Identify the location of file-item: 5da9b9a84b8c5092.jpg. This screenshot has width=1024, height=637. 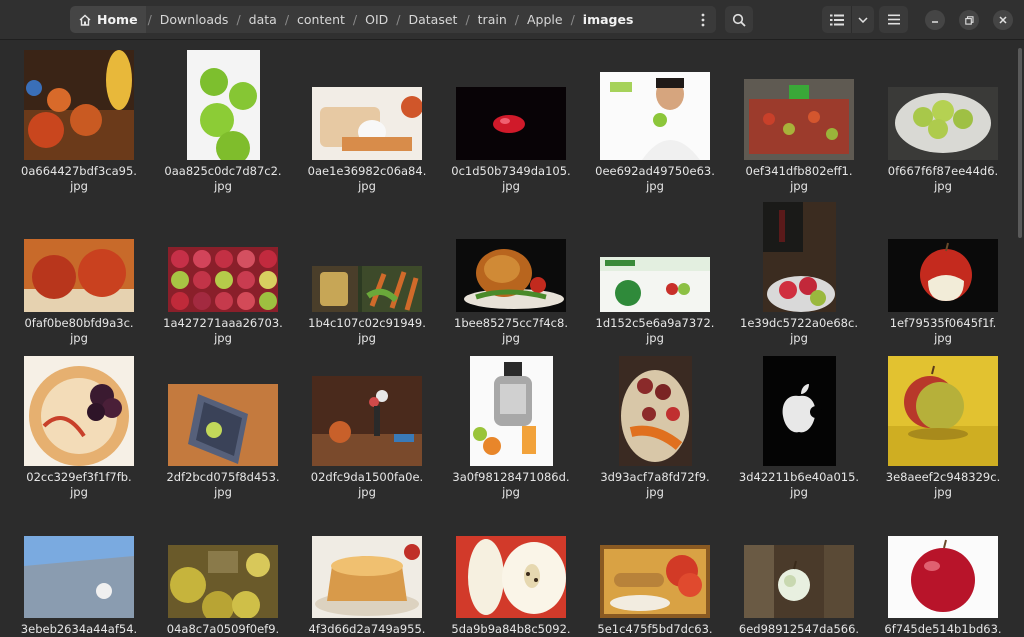
(511, 572).